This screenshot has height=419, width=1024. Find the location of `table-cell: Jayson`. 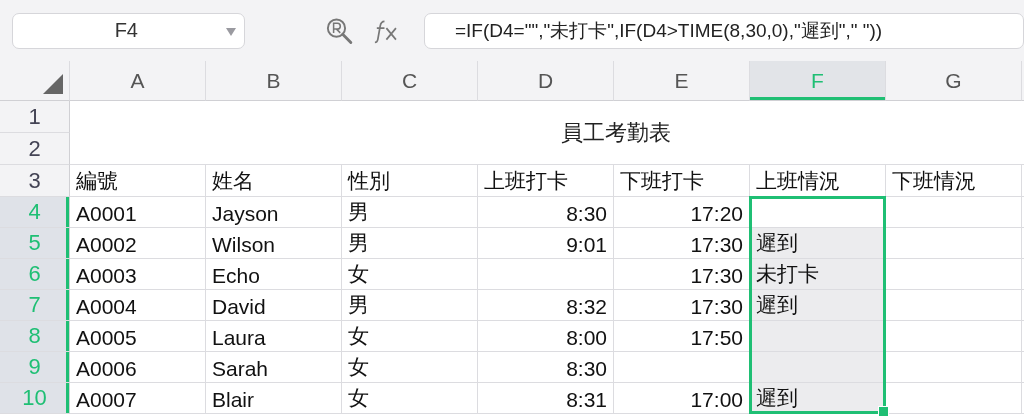

table-cell: Jayson is located at coordinates (274, 212).